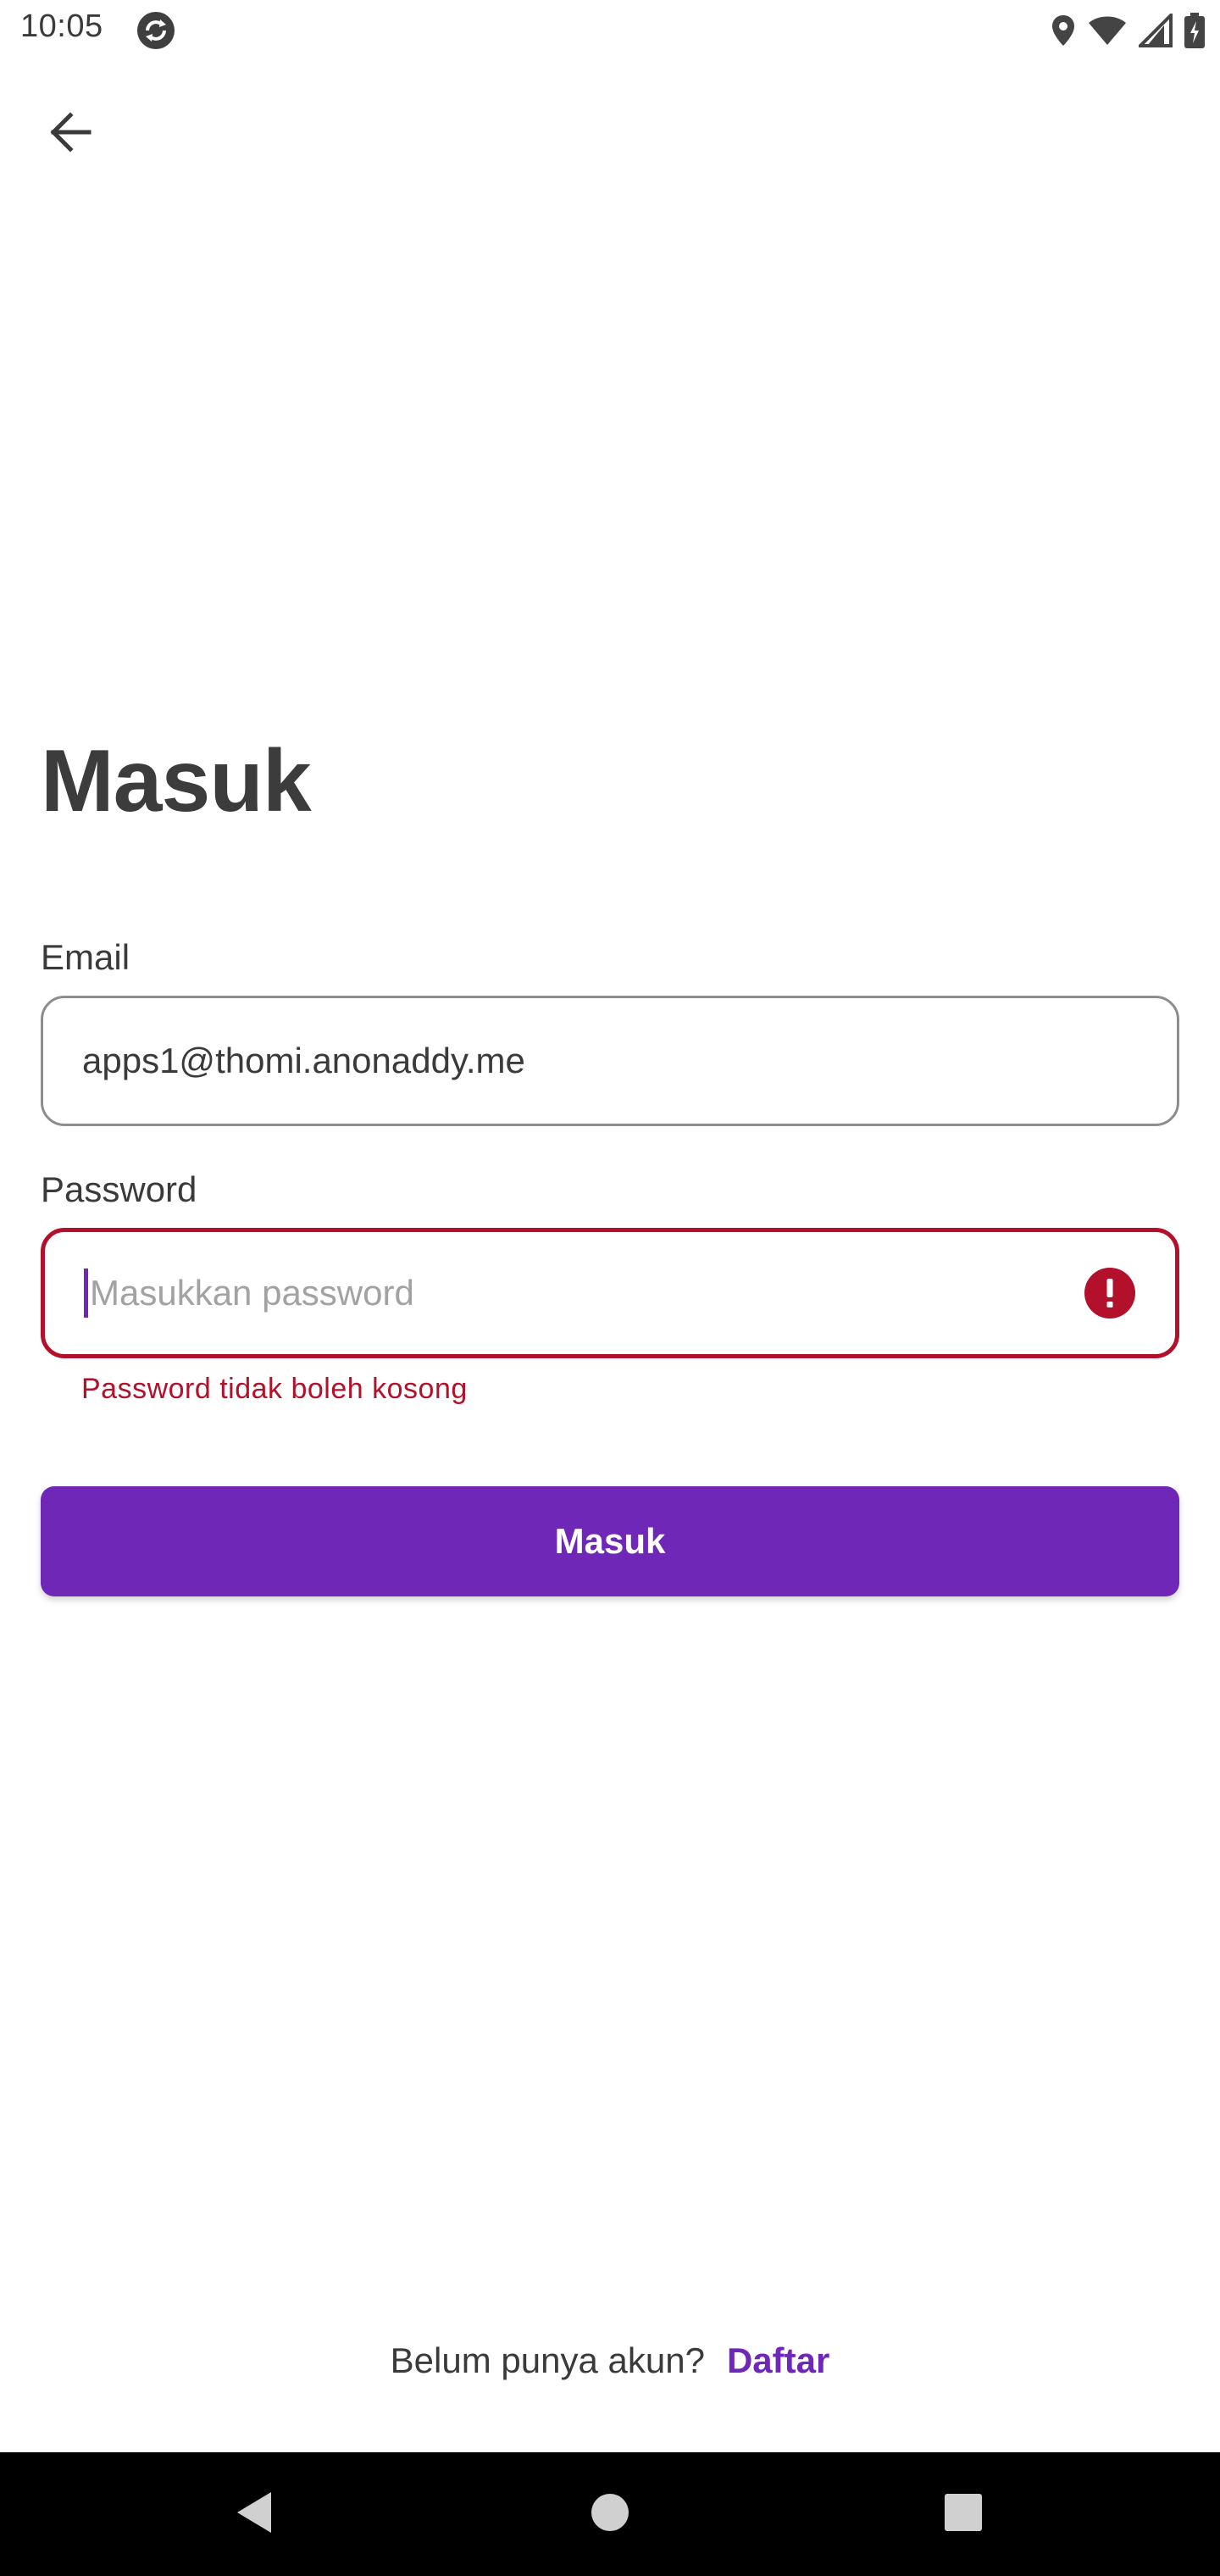 The height and width of the screenshot is (2576, 1220). I want to click on password-input: Masukkan password, so click(584, 1293).